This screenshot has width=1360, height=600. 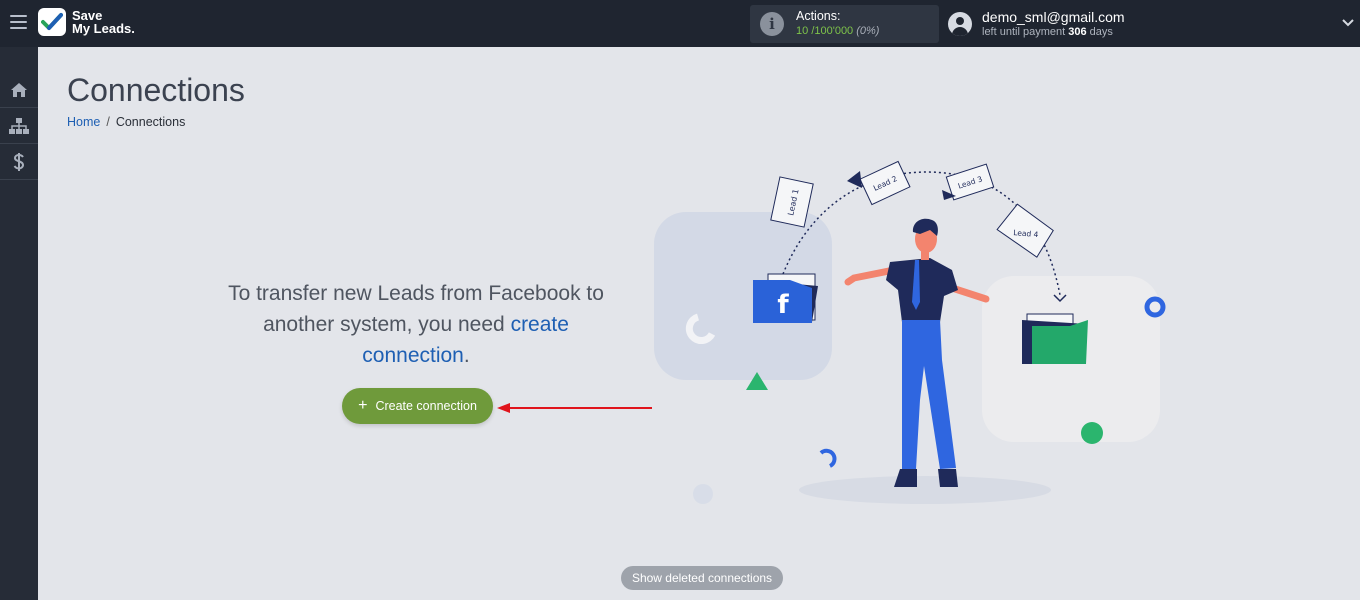 What do you see at coordinates (783, 305) in the screenshot?
I see `facebook-letter: f` at bounding box center [783, 305].